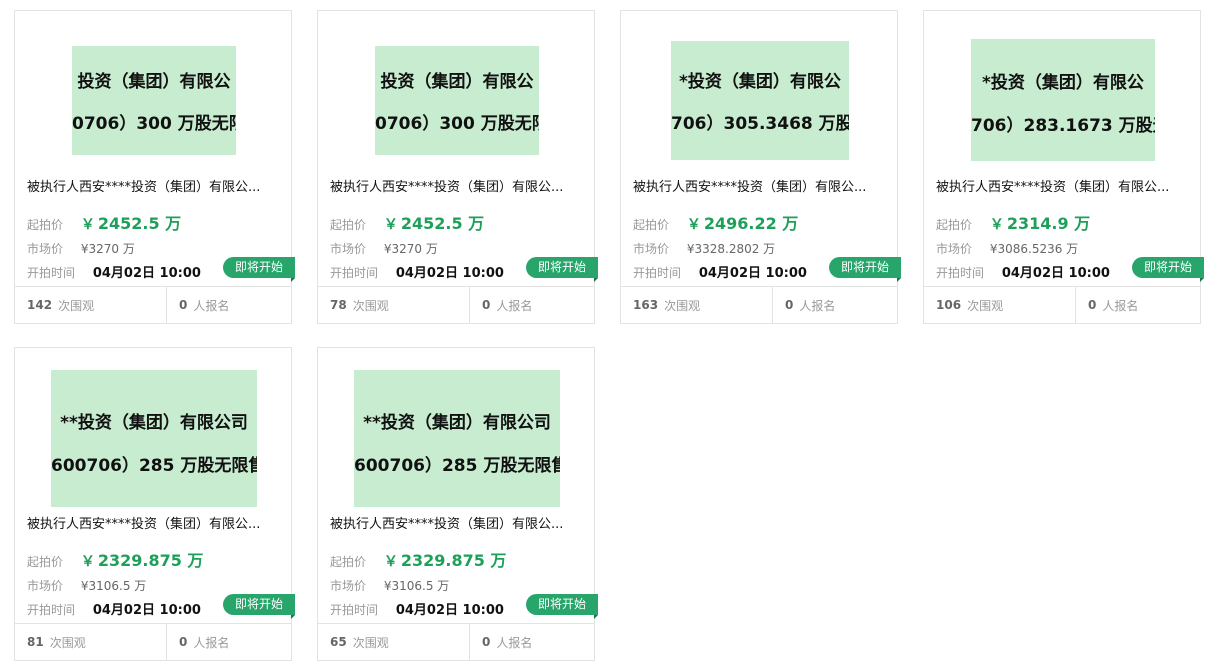 The width and height of the screenshot is (1215, 671). I want to click on start-price-row: 起拍价 ￥ 2496.22 万, so click(715, 222).